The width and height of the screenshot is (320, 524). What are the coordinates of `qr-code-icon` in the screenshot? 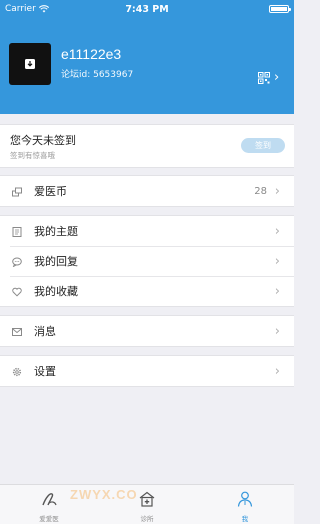 It's located at (264, 78).